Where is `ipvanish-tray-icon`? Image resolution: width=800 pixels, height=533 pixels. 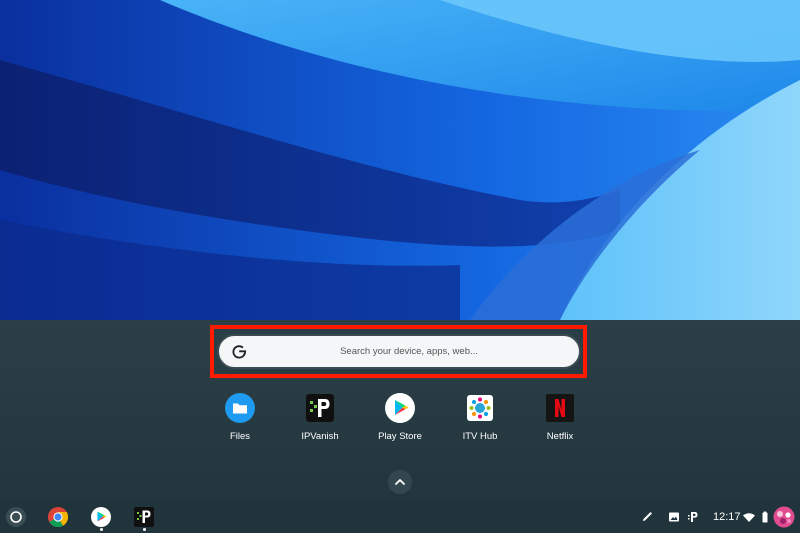
ipvanish-tray-icon is located at coordinates (693, 517).